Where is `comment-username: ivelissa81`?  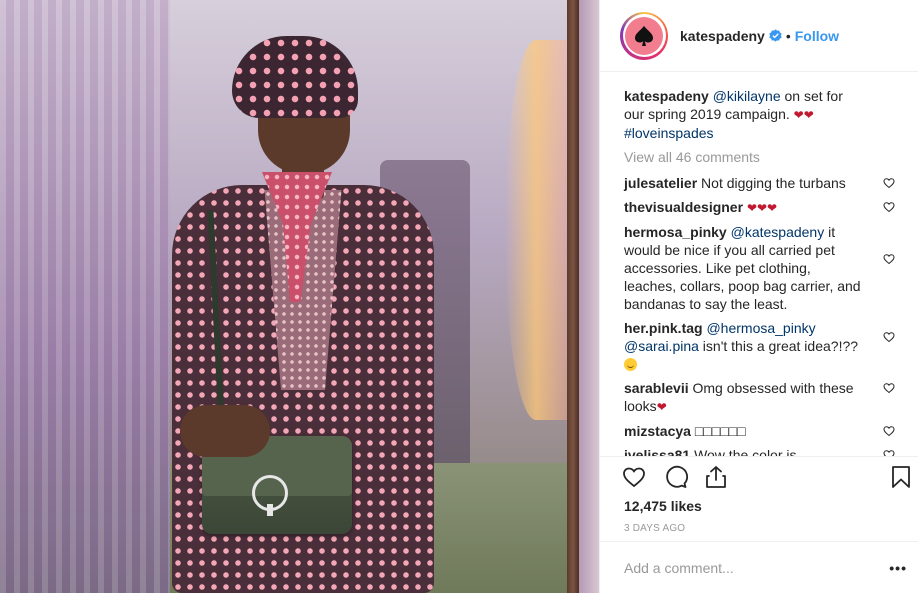 comment-username: ivelissa81 is located at coordinates (657, 451).